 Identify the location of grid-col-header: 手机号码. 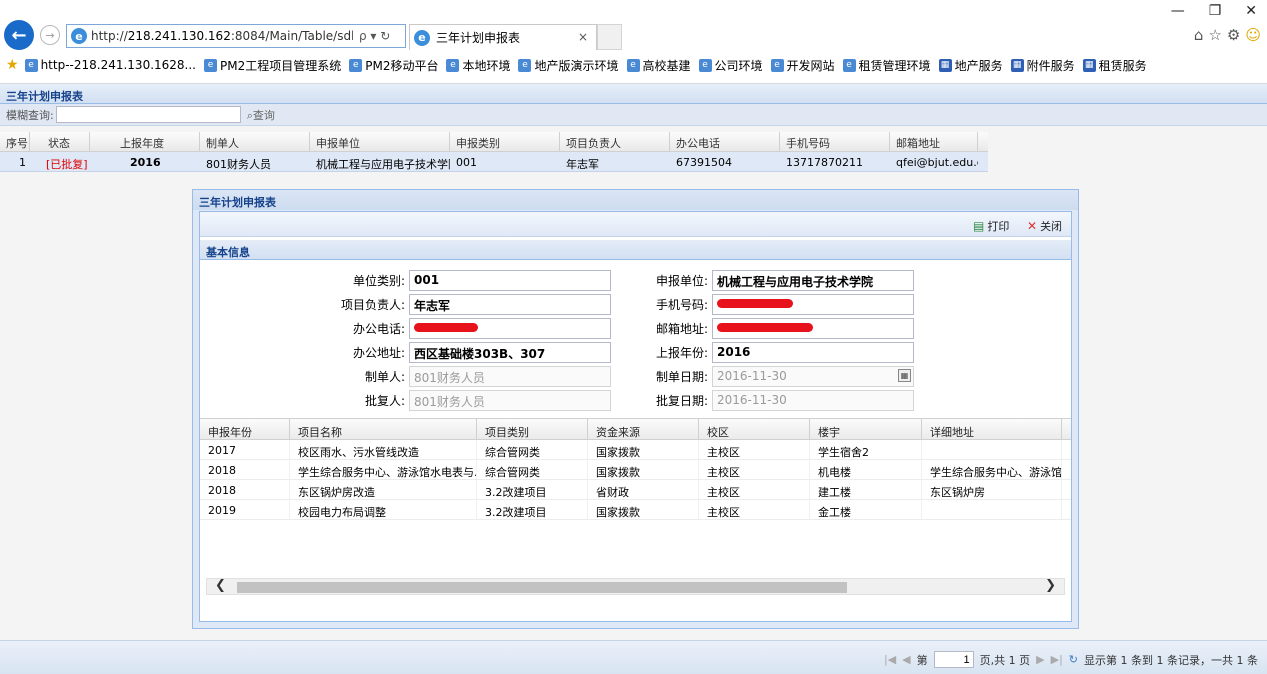
(835, 141).